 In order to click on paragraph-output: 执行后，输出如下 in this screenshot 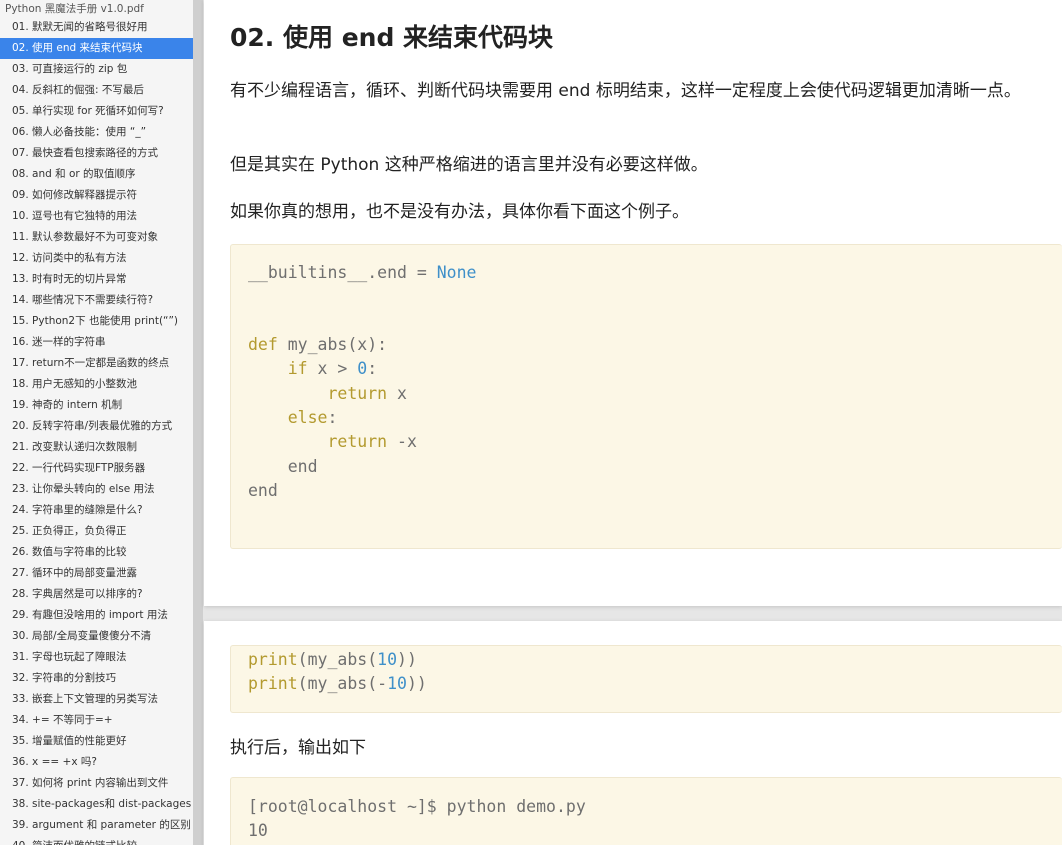, I will do `click(298, 748)`.